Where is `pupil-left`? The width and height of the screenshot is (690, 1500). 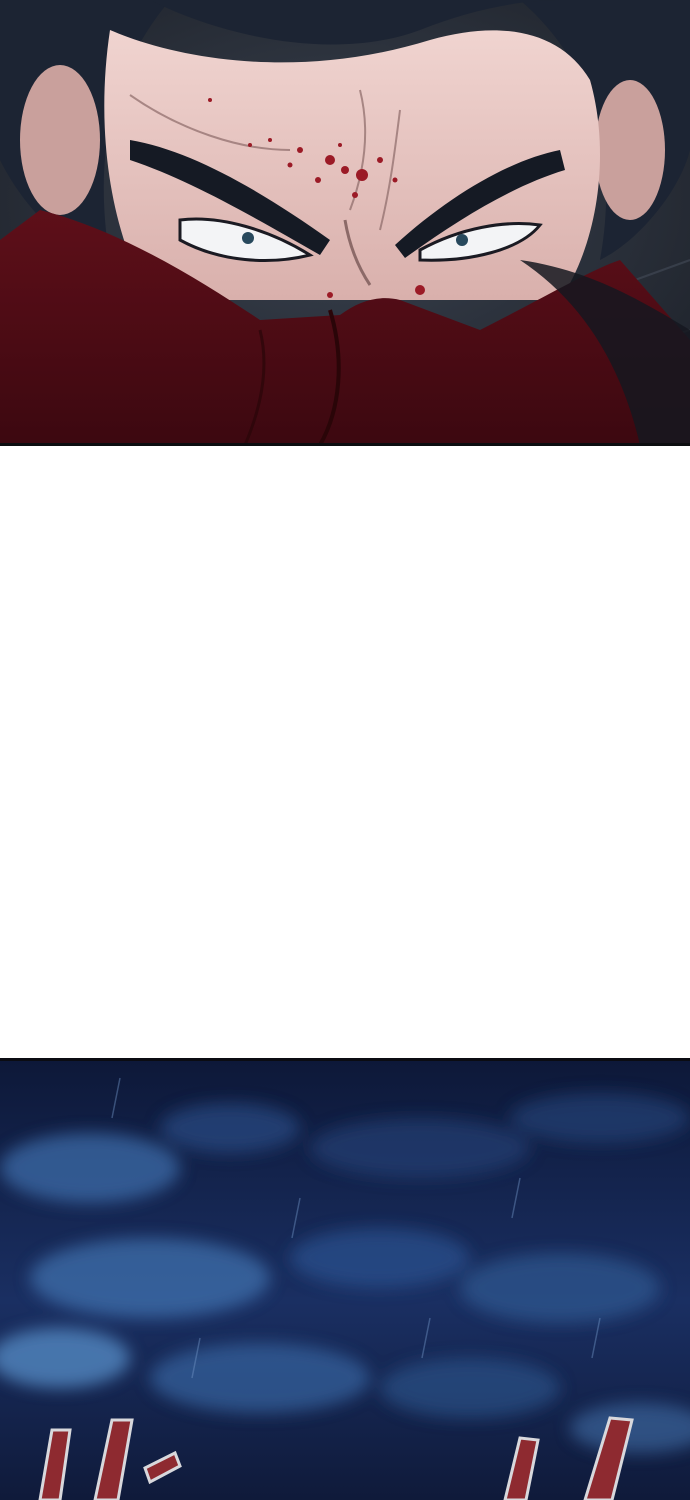
pupil-left is located at coordinates (248, 238).